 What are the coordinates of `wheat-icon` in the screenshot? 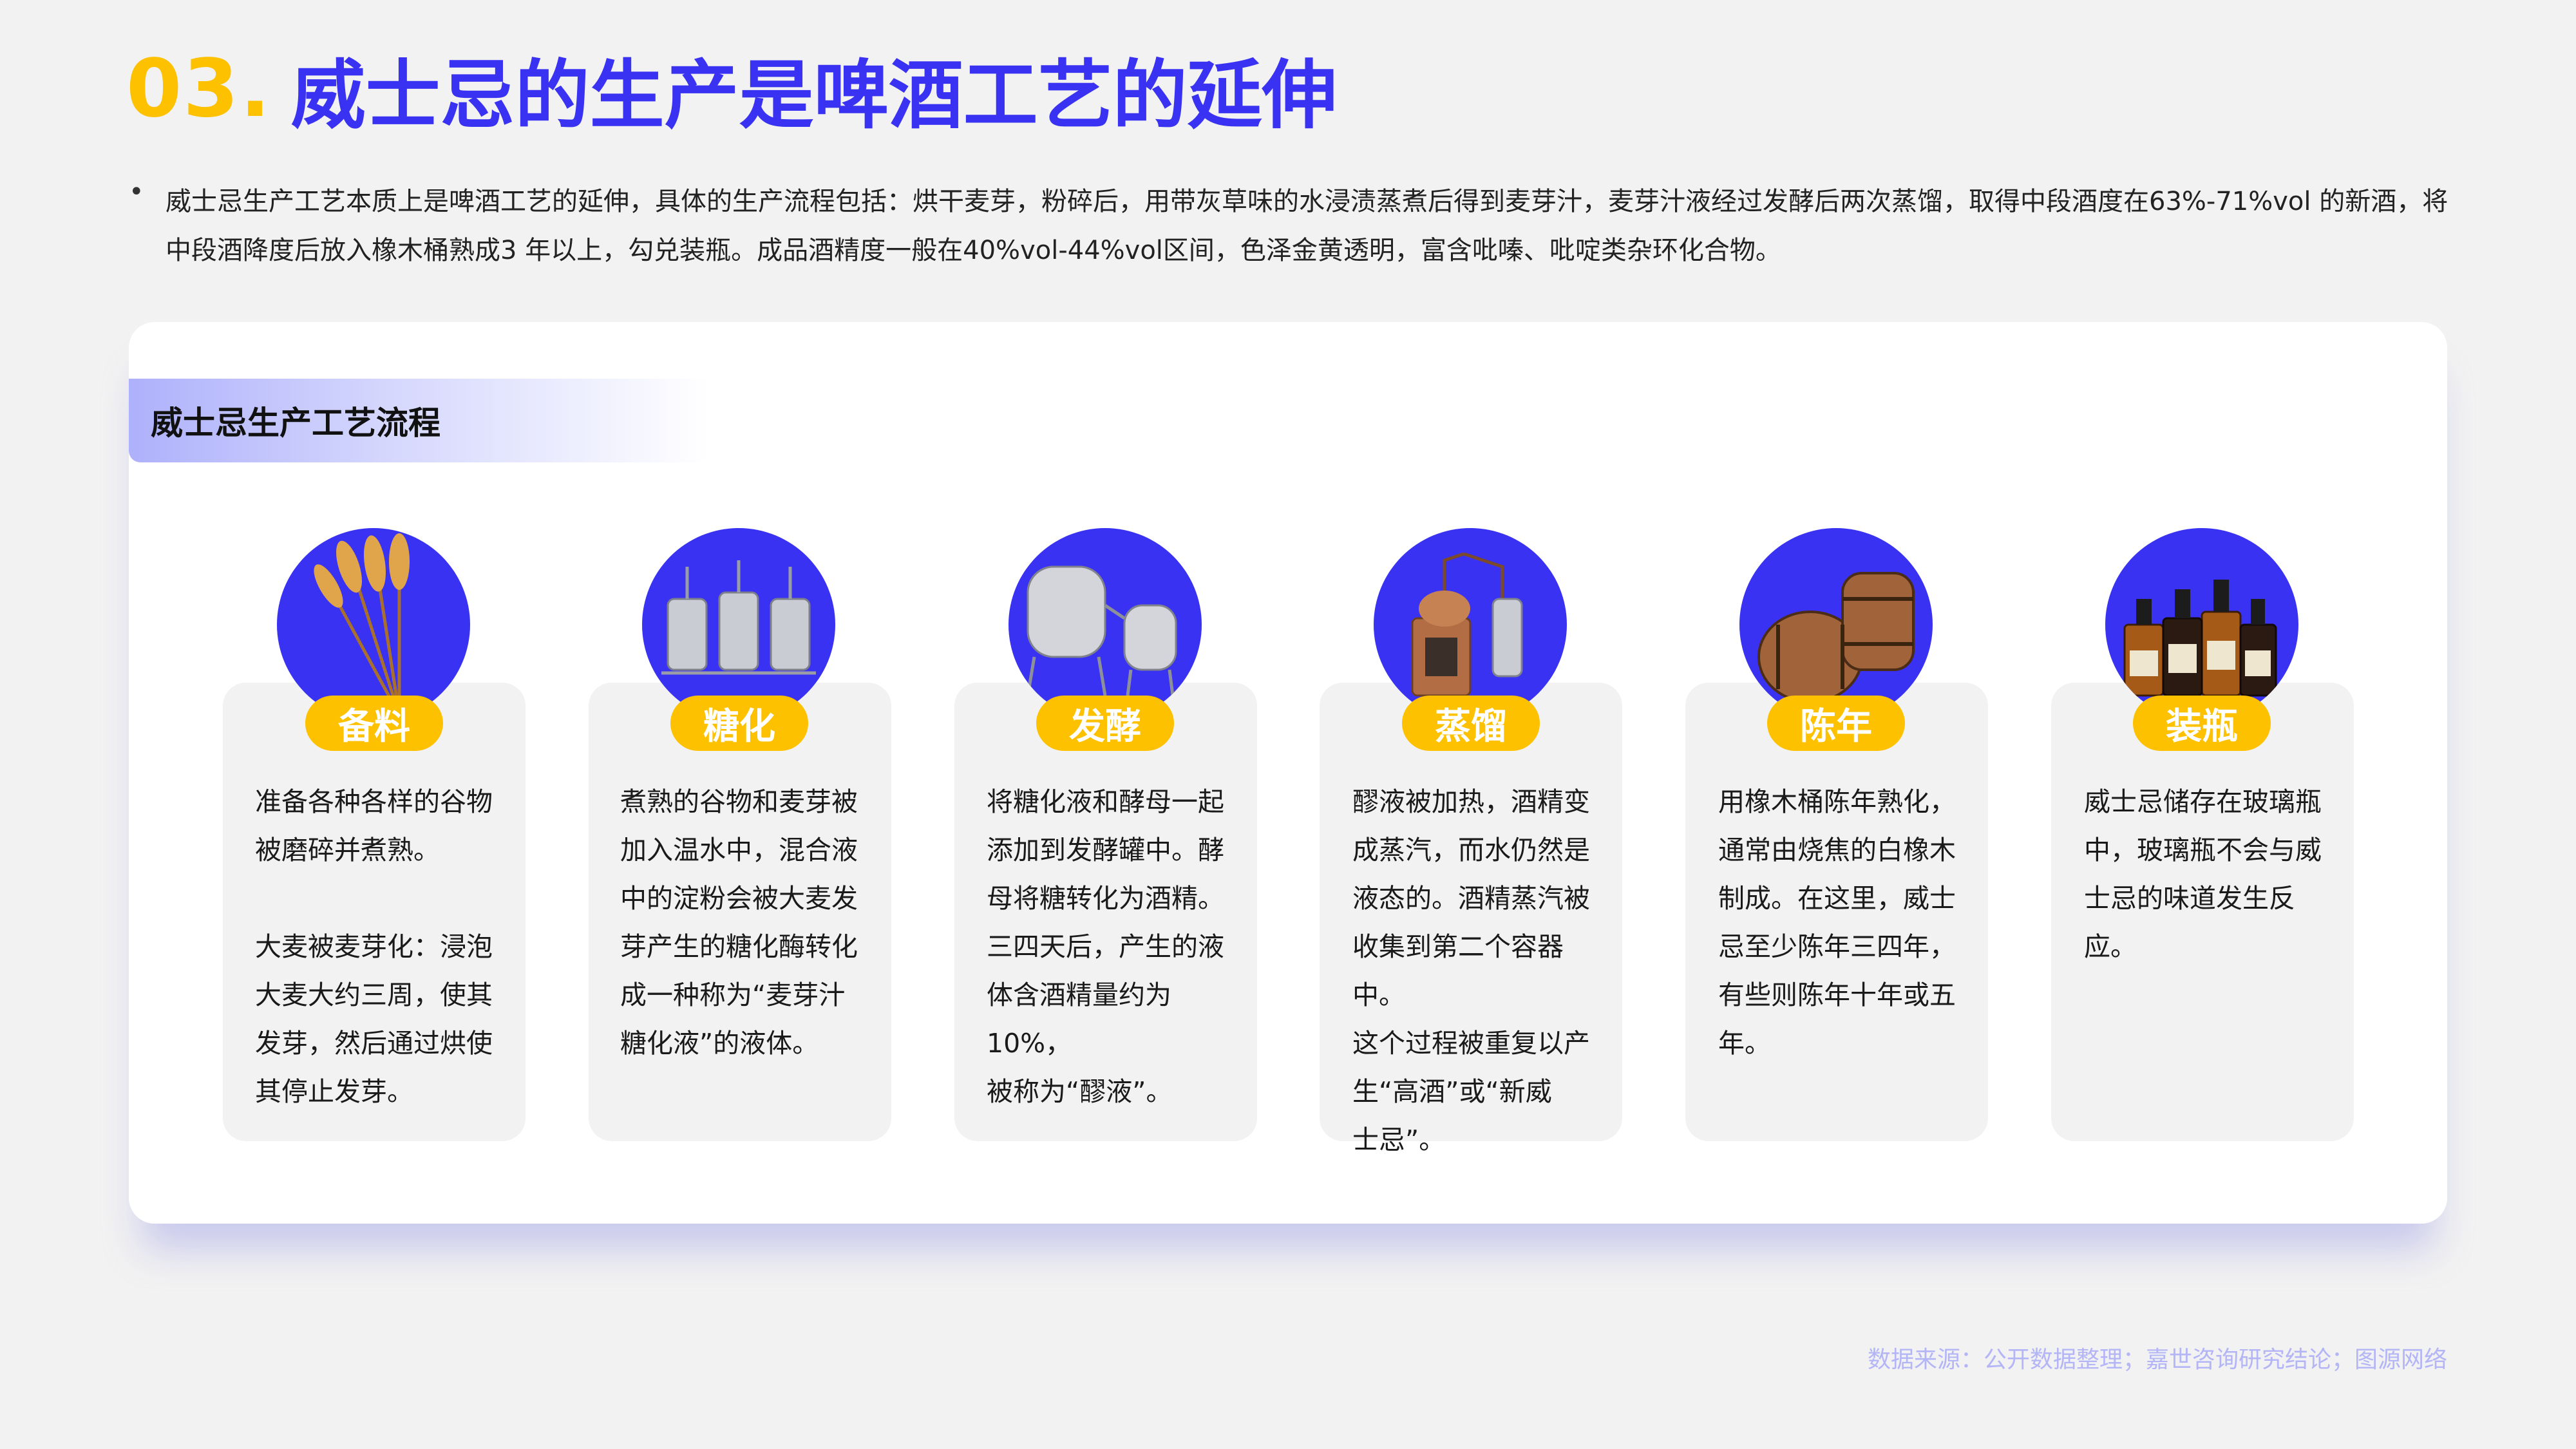 It's located at (373, 624).